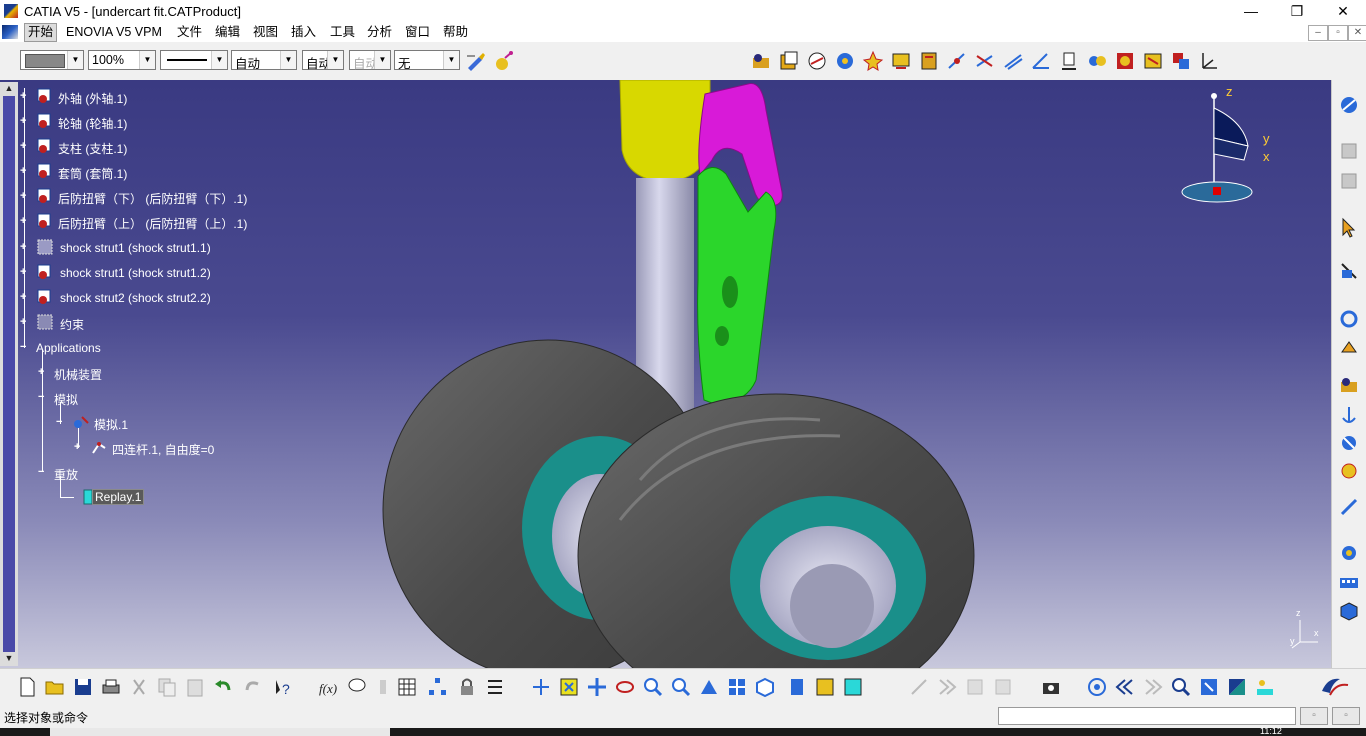 The height and width of the screenshot is (736, 1366). What do you see at coordinates (9, 374) in the screenshot?
I see `tree-scrollbar: ▲ ▼` at bounding box center [9, 374].